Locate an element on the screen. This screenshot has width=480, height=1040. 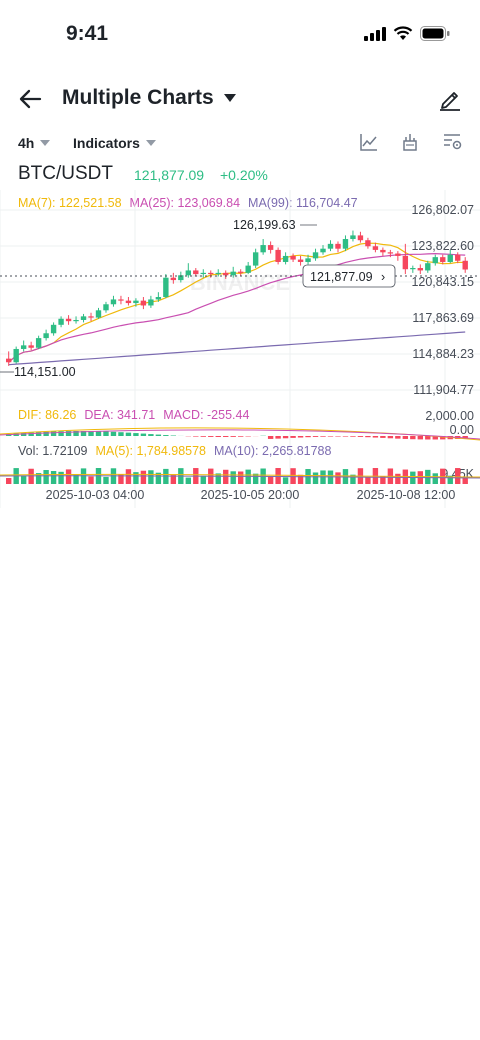
page-title: Multiple Charts is located at coordinates (138, 97).